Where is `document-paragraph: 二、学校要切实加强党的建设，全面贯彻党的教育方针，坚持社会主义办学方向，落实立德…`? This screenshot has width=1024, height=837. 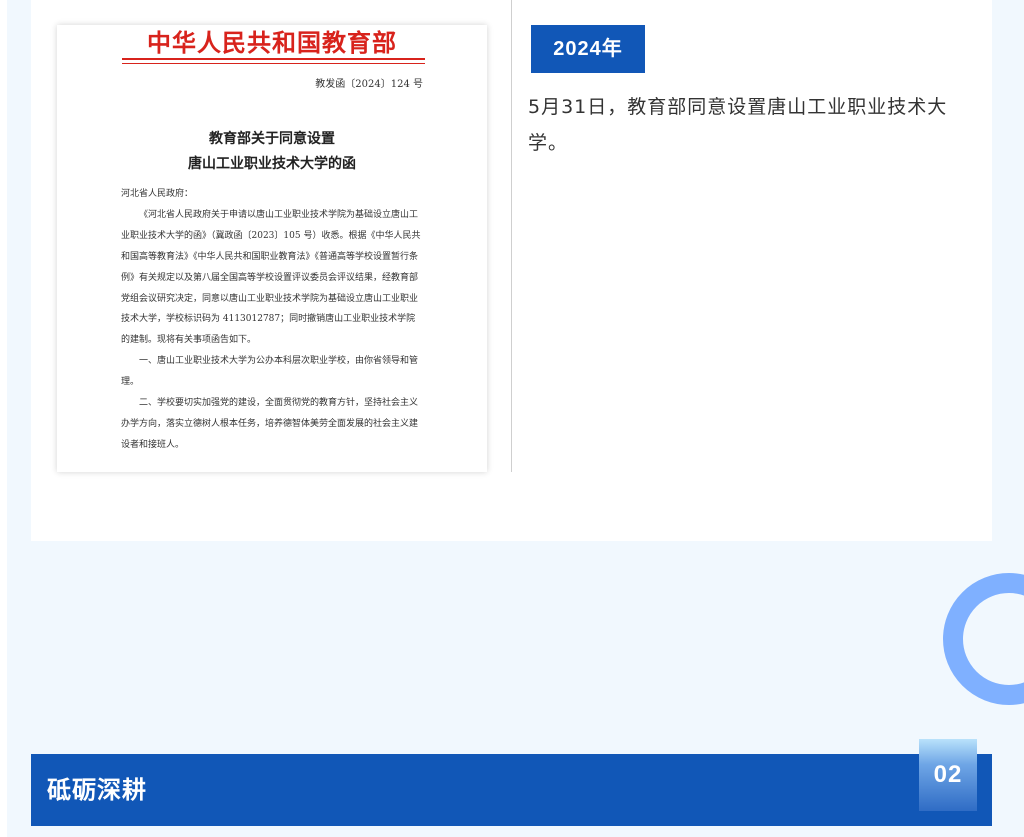
document-paragraph: 二、学校要切实加强党的建设，全面贯彻党的教育方针，坚持社会主义办学方向，落实立德… is located at coordinates (270, 424).